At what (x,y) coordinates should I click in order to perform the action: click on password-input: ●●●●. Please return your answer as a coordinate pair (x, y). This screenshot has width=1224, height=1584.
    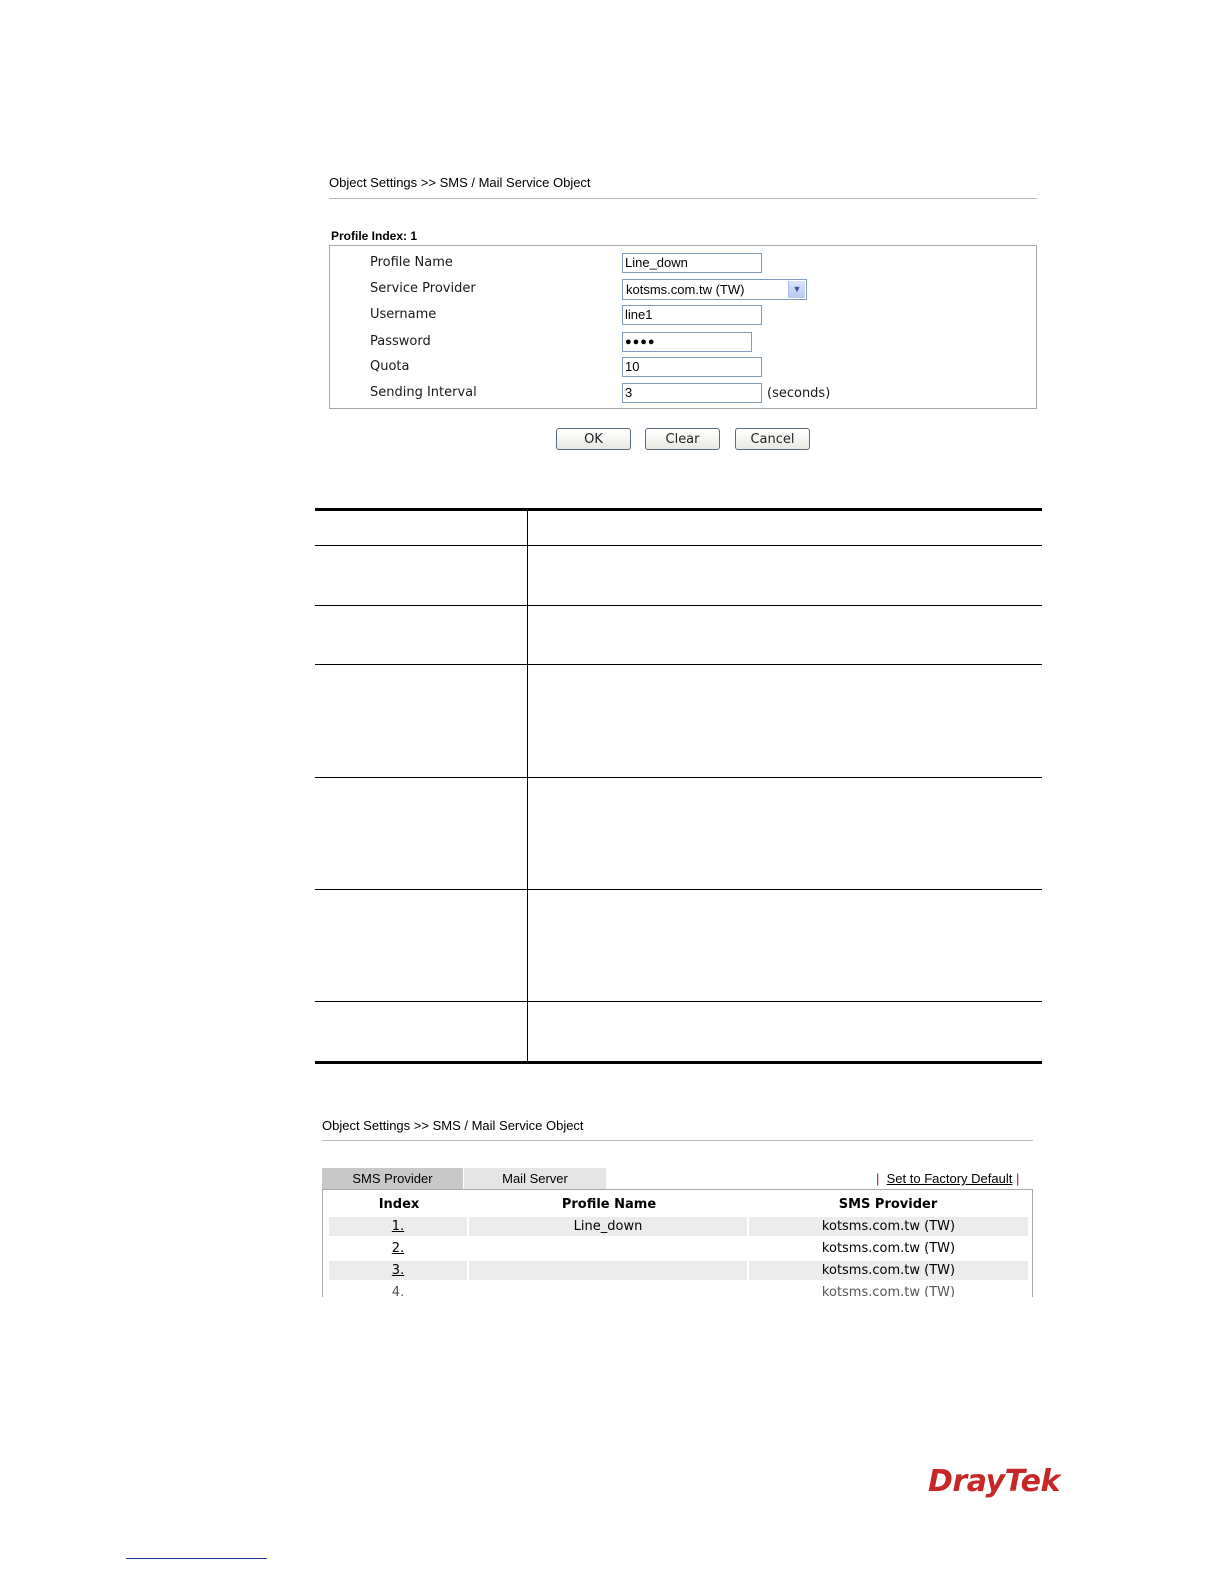
    Looking at the image, I should click on (687, 342).